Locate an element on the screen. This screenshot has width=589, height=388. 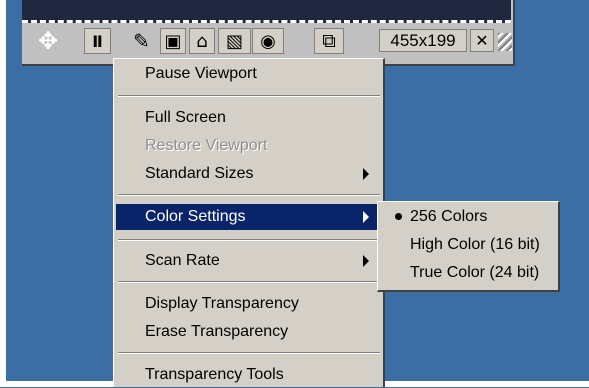
menu-item-restore-viewport: Restore Viewport is located at coordinates (206, 145).